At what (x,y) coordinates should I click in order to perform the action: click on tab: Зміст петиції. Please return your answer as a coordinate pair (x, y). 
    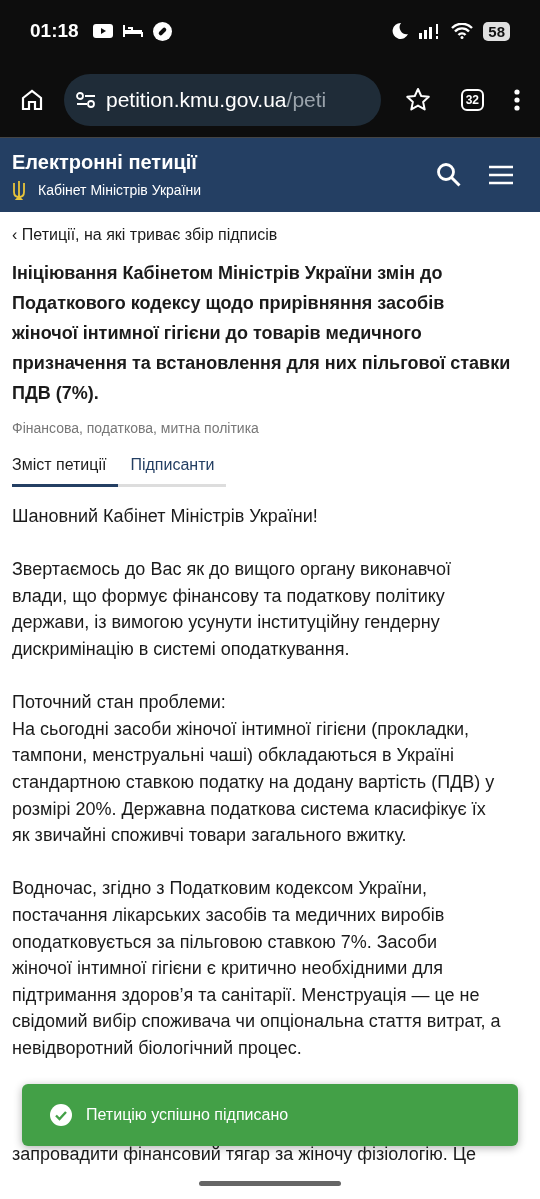
    Looking at the image, I should click on (65, 471).